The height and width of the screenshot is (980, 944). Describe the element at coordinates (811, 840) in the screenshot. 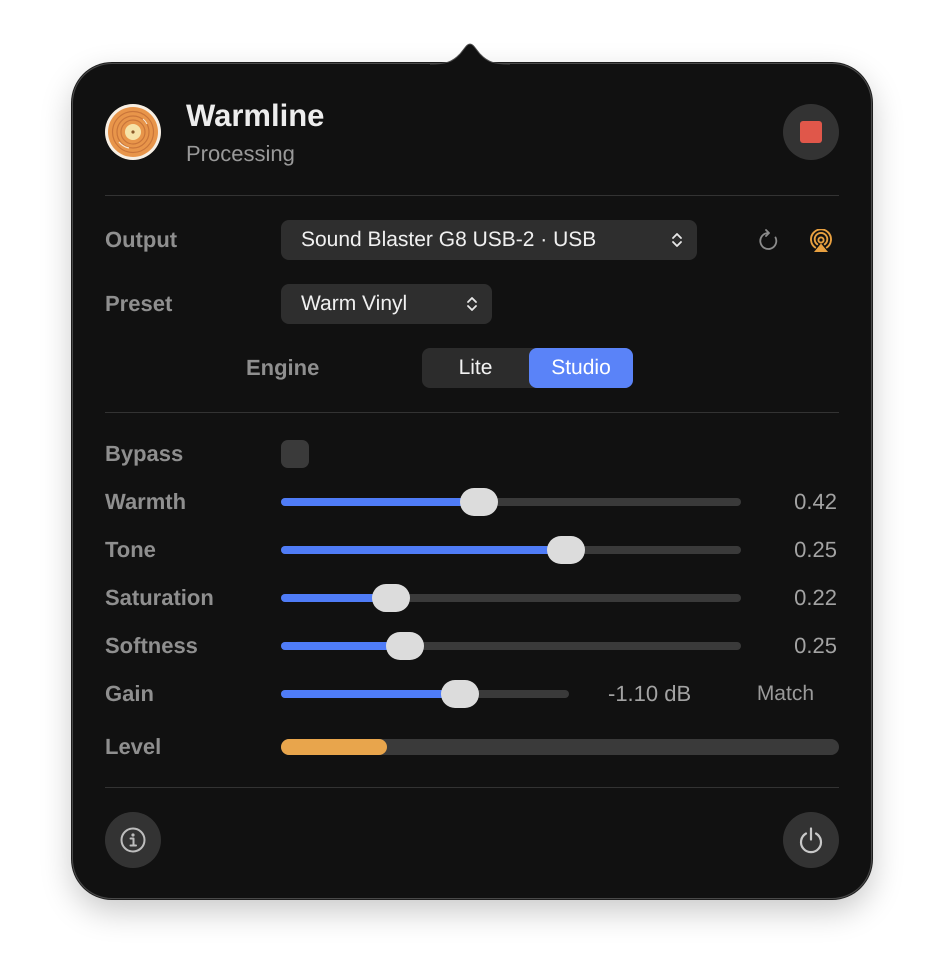

I see `power-icon` at that location.